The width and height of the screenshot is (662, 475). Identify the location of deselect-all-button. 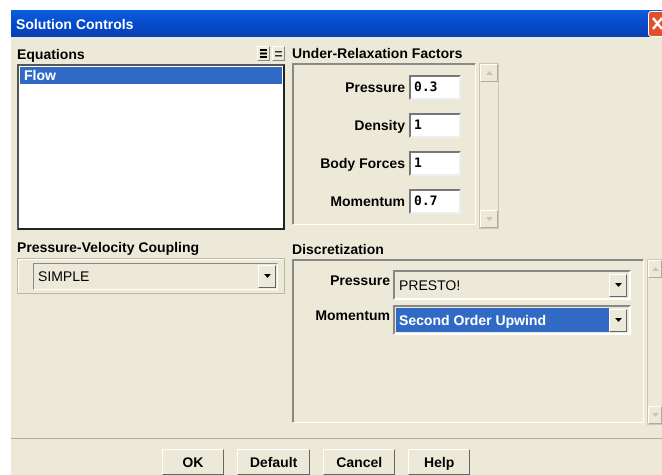
(278, 53).